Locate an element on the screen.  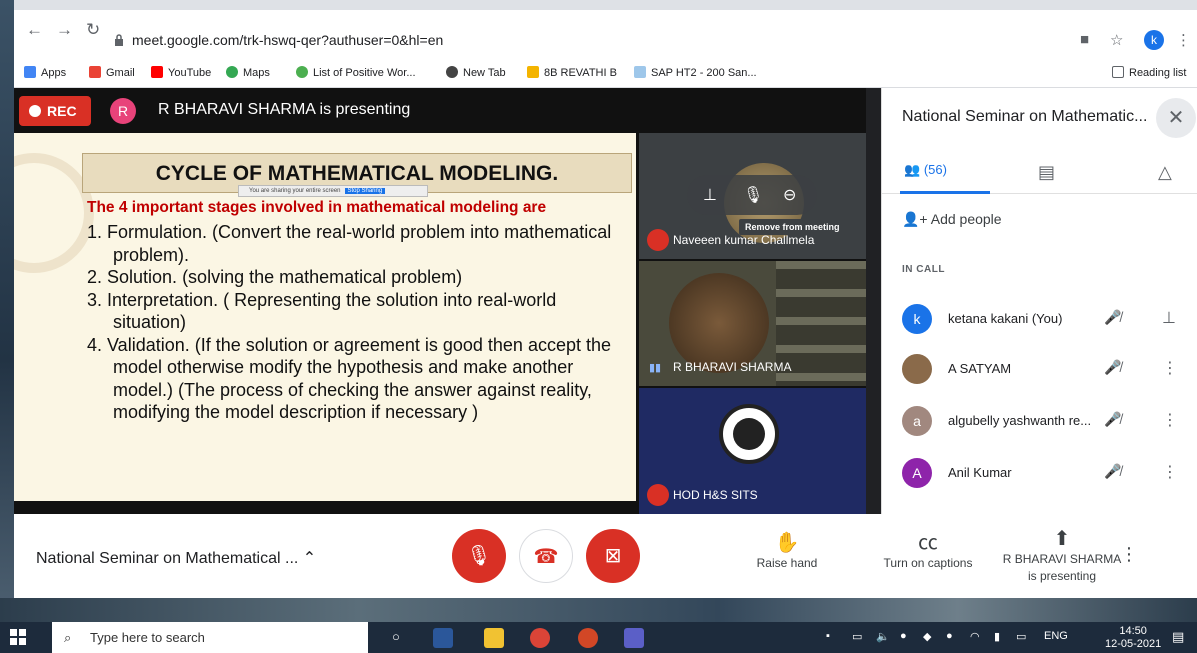
browser-menu-icon: ⋮ is located at coordinates (1183, 40).